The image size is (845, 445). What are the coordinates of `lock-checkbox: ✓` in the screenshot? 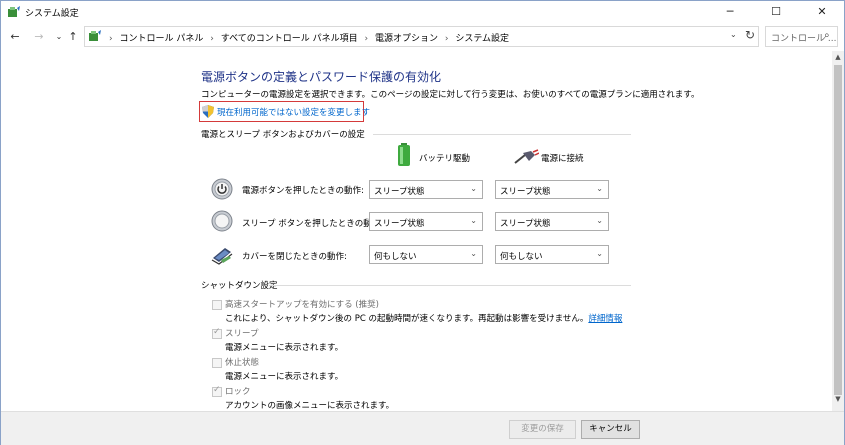 It's located at (217, 391).